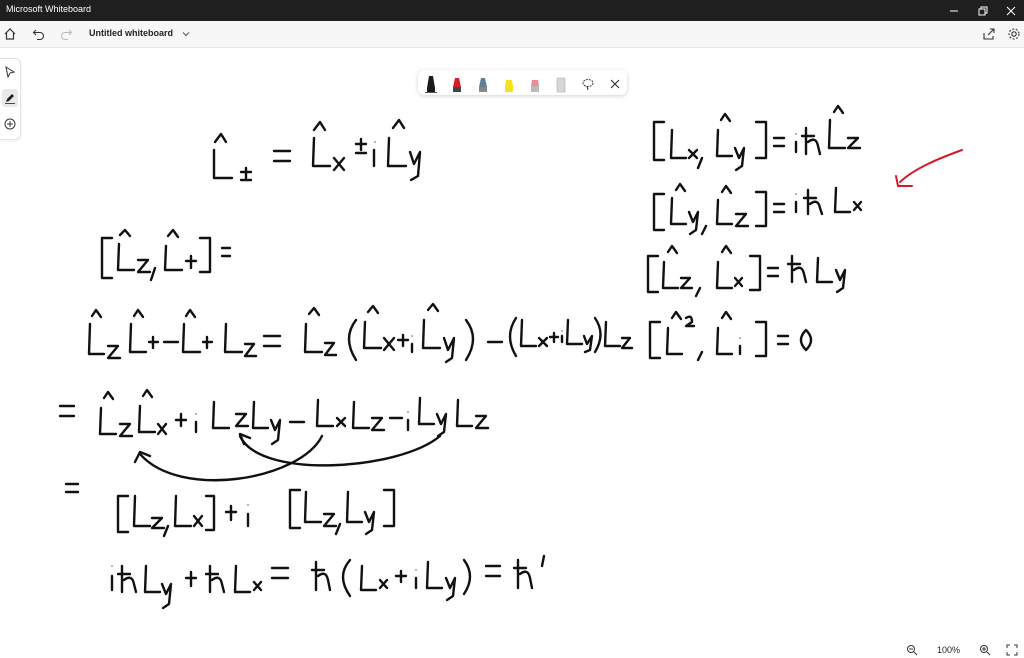 The height and width of the screenshot is (658, 1024). What do you see at coordinates (1012, 650) in the screenshot?
I see `fit-to-screen-icon` at bounding box center [1012, 650].